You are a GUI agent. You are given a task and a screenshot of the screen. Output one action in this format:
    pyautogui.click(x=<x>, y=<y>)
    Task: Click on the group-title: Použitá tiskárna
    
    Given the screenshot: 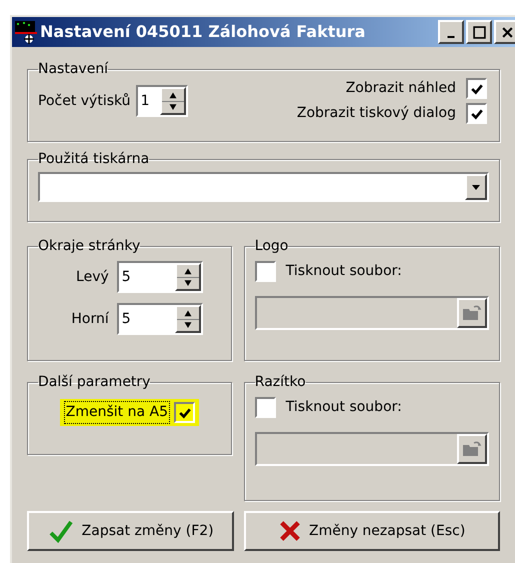 What is the action you would take?
    pyautogui.click(x=94, y=159)
    